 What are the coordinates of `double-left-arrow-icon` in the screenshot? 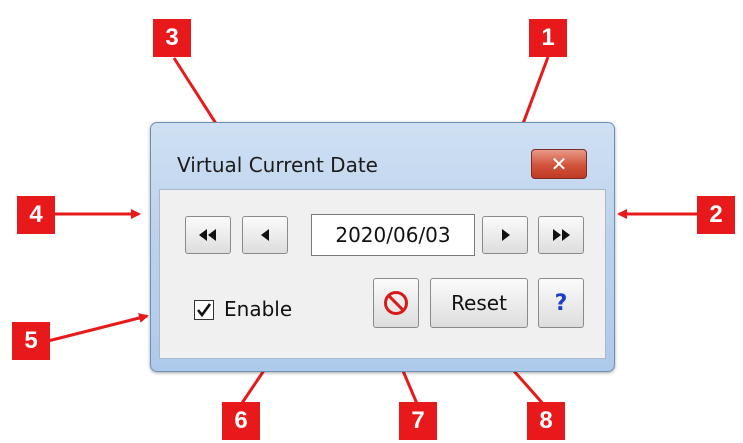 It's located at (207, 235).